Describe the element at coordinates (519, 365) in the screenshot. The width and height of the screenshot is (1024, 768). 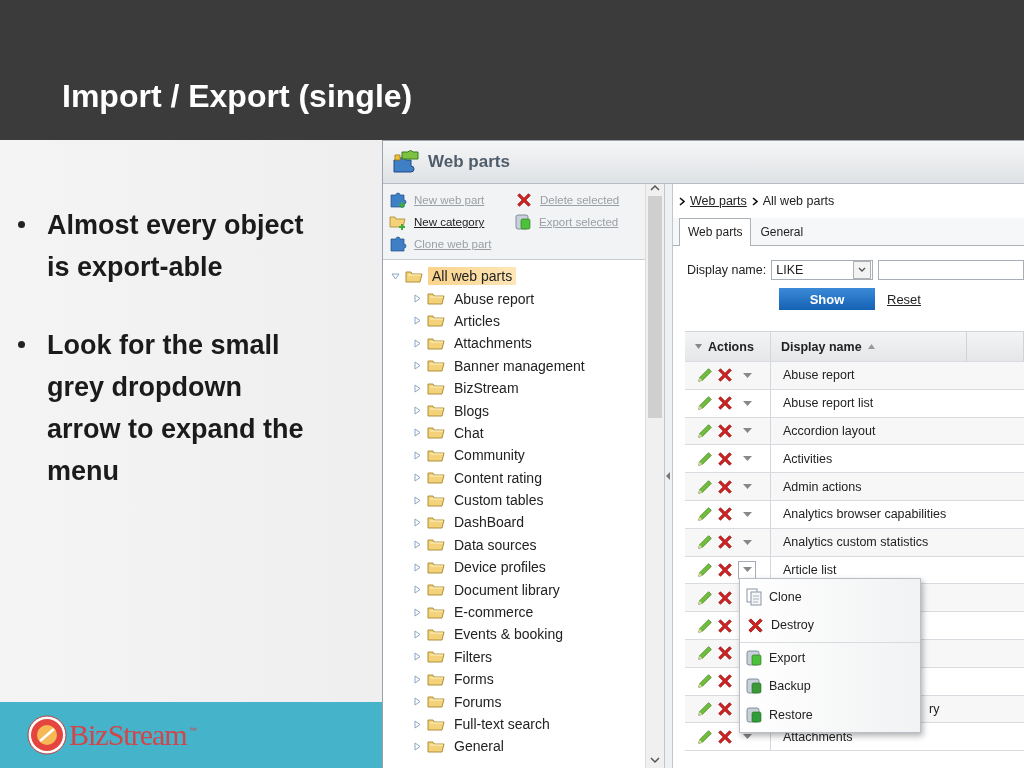
I see `tree-item: Banner management` at that location.